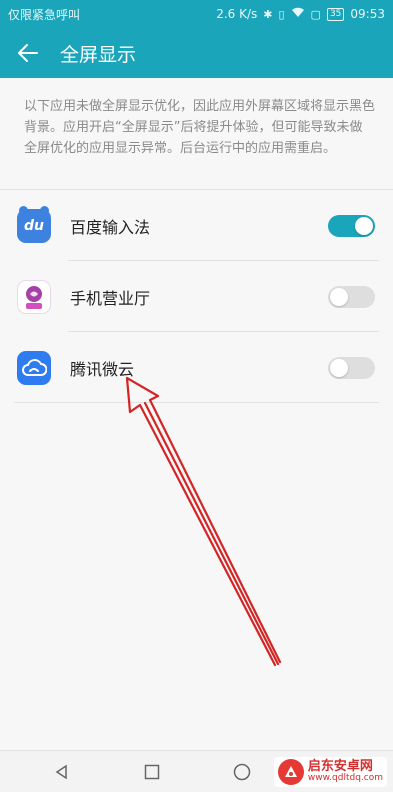 This screenshot has height=792, width=393. What do you see at coordinates (315, 14) in the screenshot?
I see `no-sim-icon: ▢` at bounding box center [315, 14].